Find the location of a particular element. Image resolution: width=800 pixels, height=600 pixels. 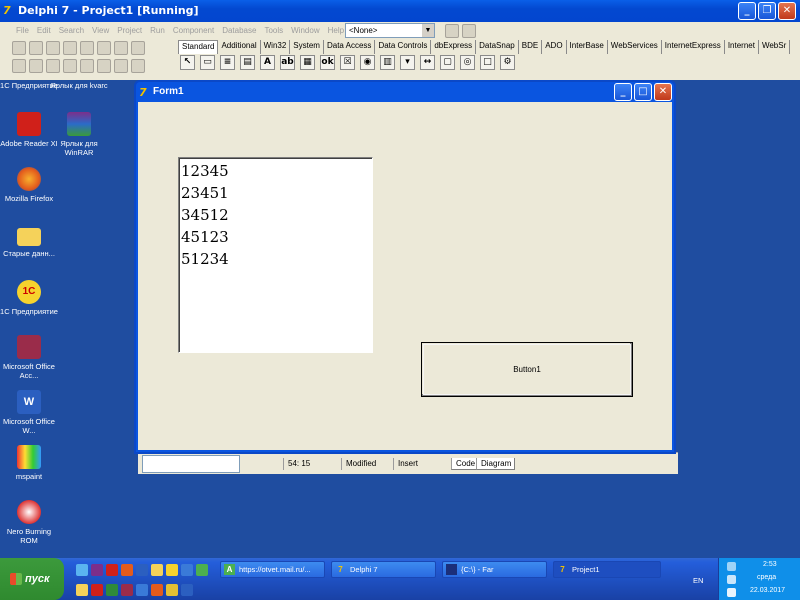

volume-icon is located at coordinates (731, 579).